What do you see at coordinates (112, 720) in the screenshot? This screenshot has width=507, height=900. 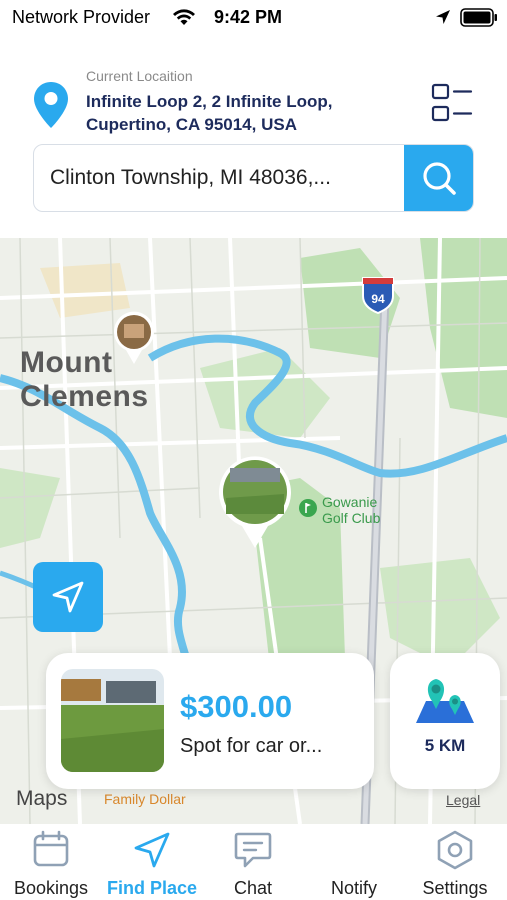 I see `spot-thumbnail` at bounding box center [112, 720].